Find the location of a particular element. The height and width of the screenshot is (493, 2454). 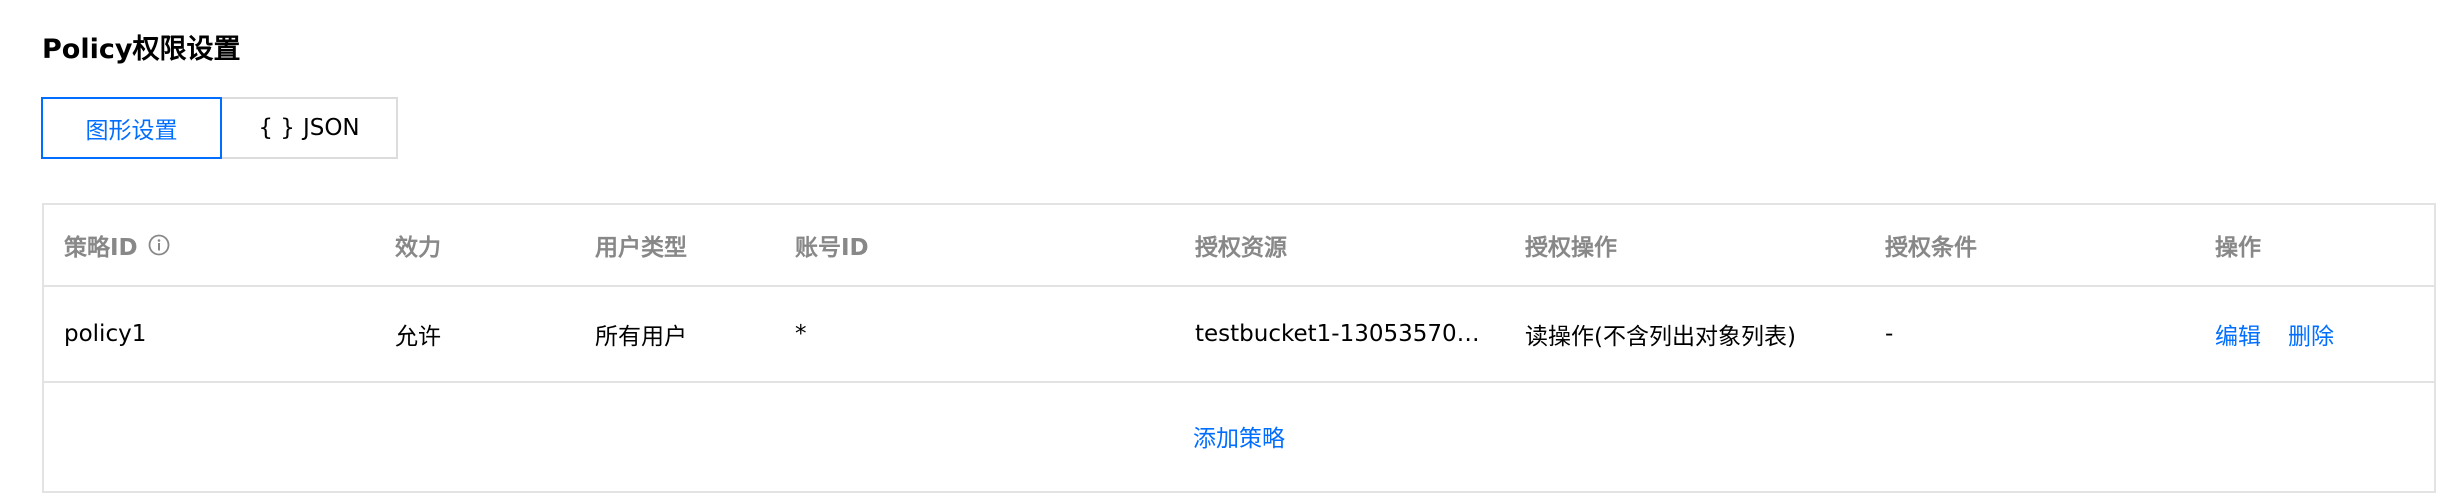

json-braces-text: { } is located at coordinates (276, 128).